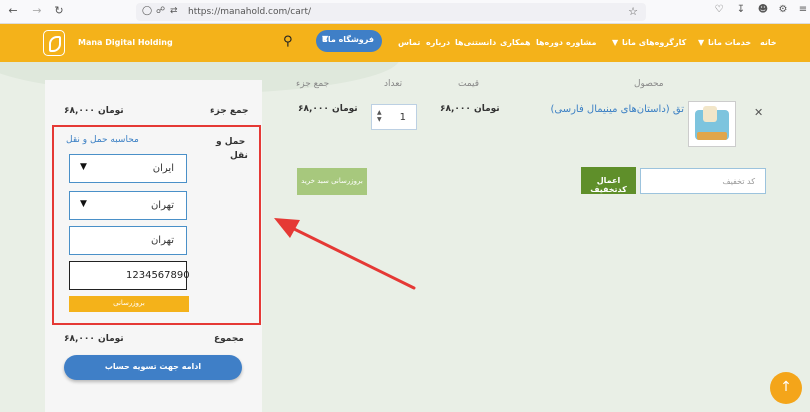 Image resolution: width=810 pixels, height=412 pixels. I want to click on shop-button: ▼ فروشگاه مانا, so click(349, 41).